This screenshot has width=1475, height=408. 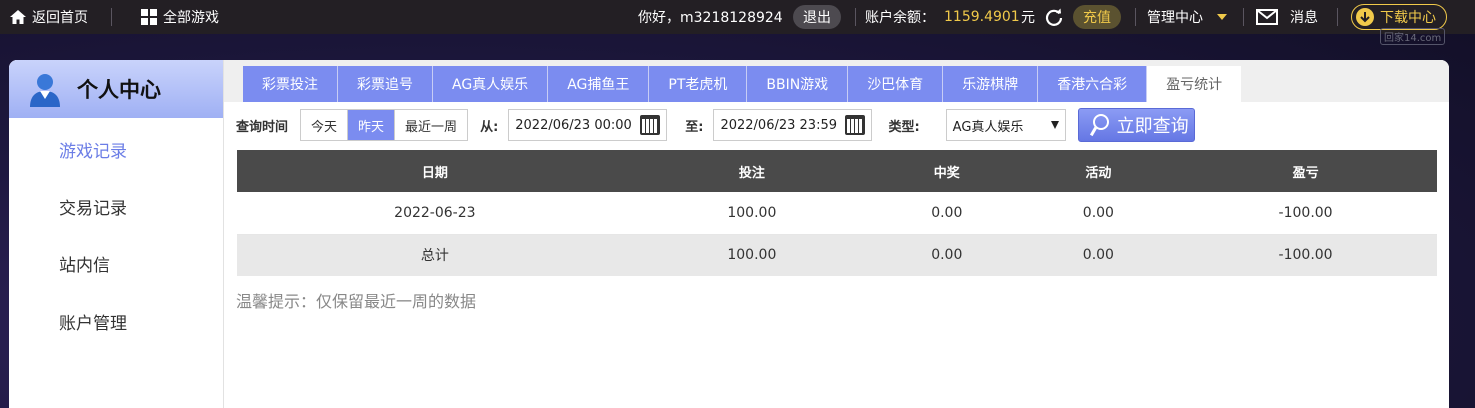 I want to click on sidebar-header: 个人中心, so click(x=116, y=89).